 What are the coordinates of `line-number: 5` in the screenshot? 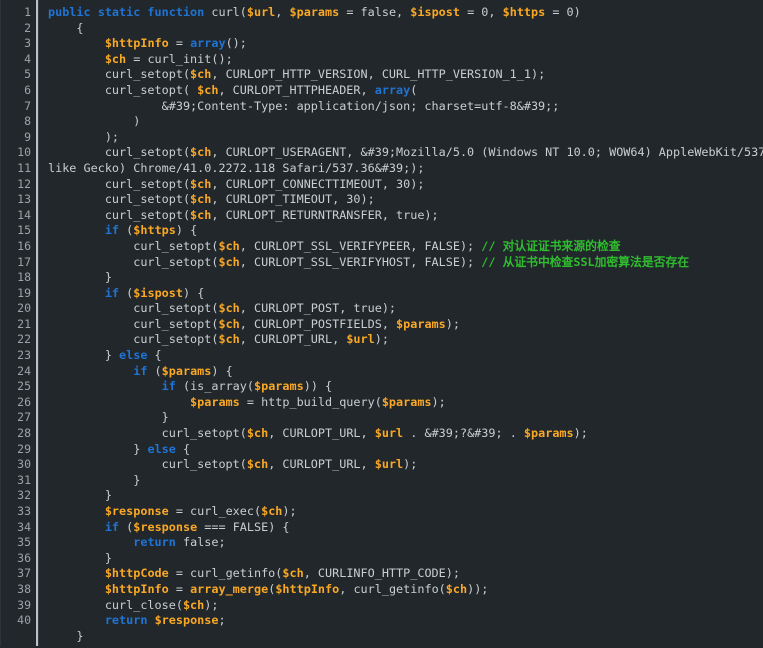 It's located at (27, 74).